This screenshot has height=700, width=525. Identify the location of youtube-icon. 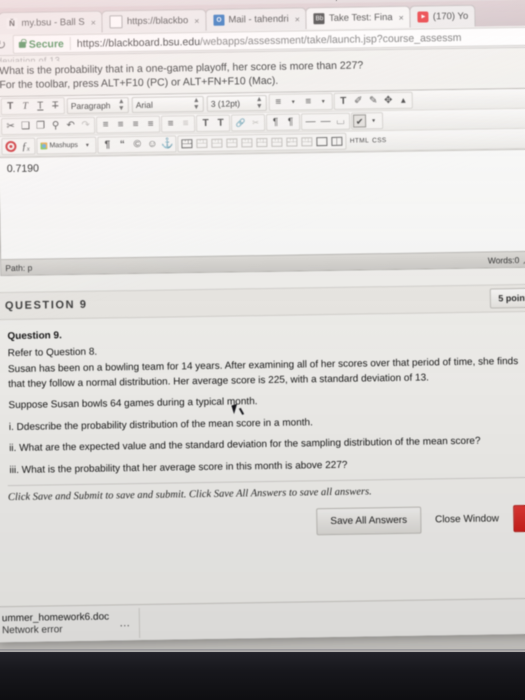
(423, 17).